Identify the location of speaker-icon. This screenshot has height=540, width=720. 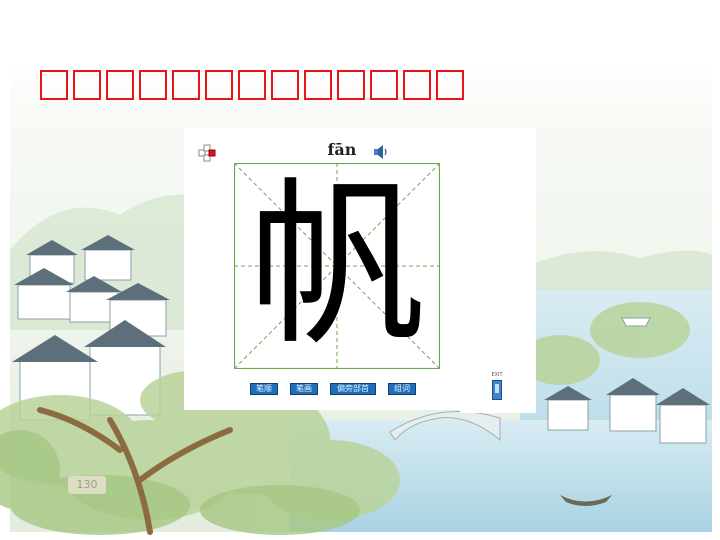
(381, 152).